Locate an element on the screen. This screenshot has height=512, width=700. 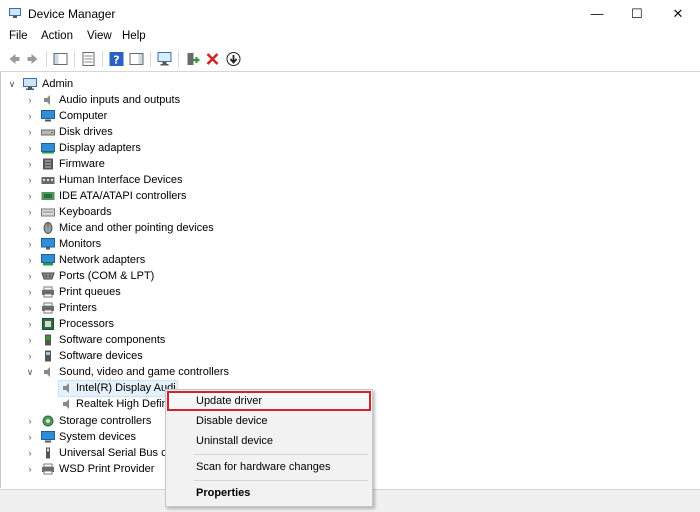
tree-item-label: Keyboards is located at coordinates (85, 212).